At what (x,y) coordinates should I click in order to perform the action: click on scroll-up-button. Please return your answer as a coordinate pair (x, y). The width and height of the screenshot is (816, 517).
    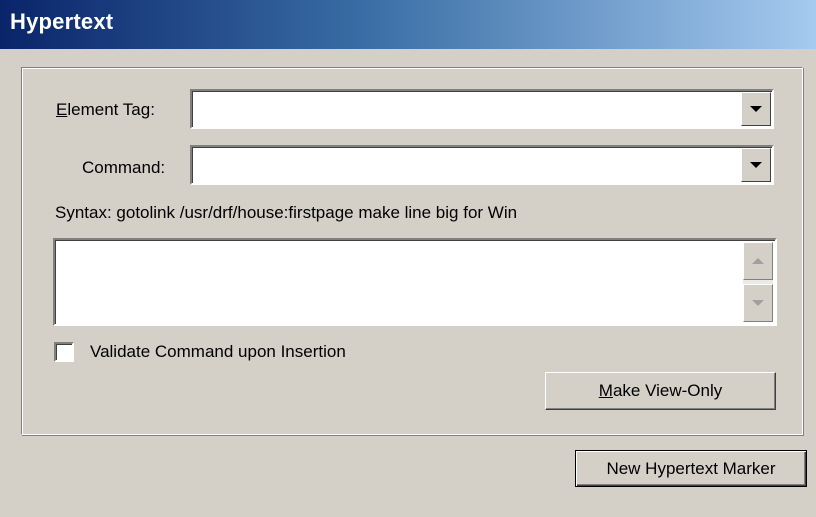
    Looking at the image, I should click on (758, 261).